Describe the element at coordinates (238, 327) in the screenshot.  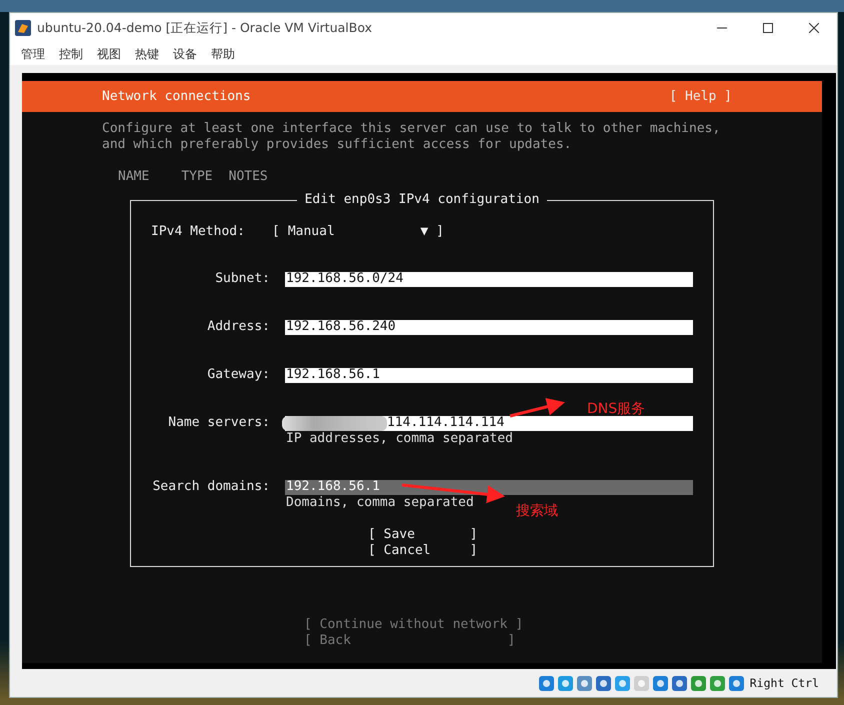
I see `field-label: Address:` at that location.